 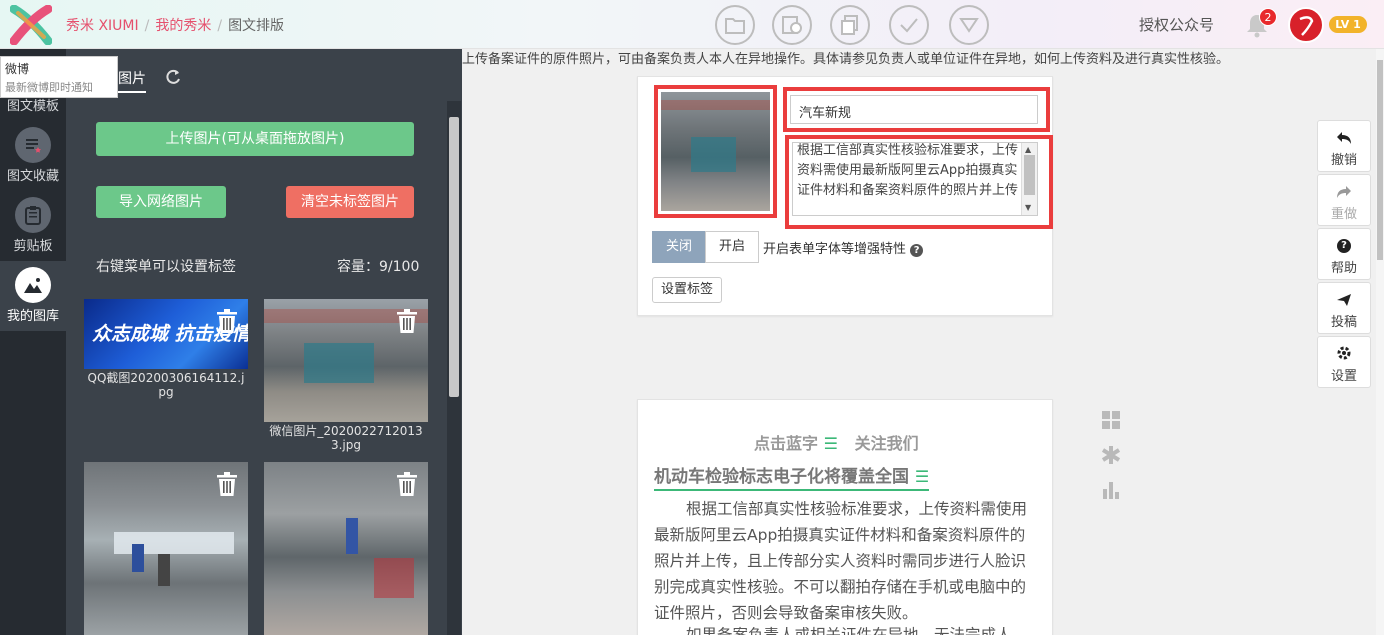 What do you see at coordinates (1343, 268) in the screenshot?
I see `help-label: 帮助` at bounding box center [1343, 268].